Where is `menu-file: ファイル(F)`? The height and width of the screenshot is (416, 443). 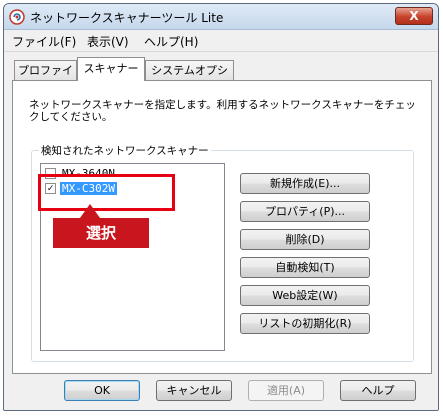 menu-file: ファイル(F) is located at coordinates (44, 41).